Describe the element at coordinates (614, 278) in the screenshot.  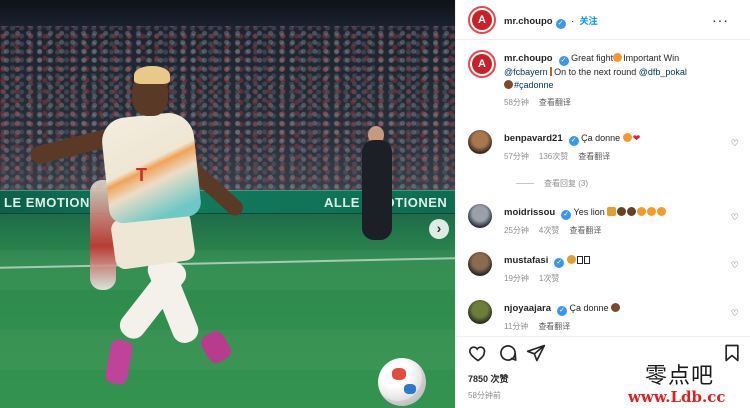
I see `comment-meta: 19分钟 1次赞` at that location.